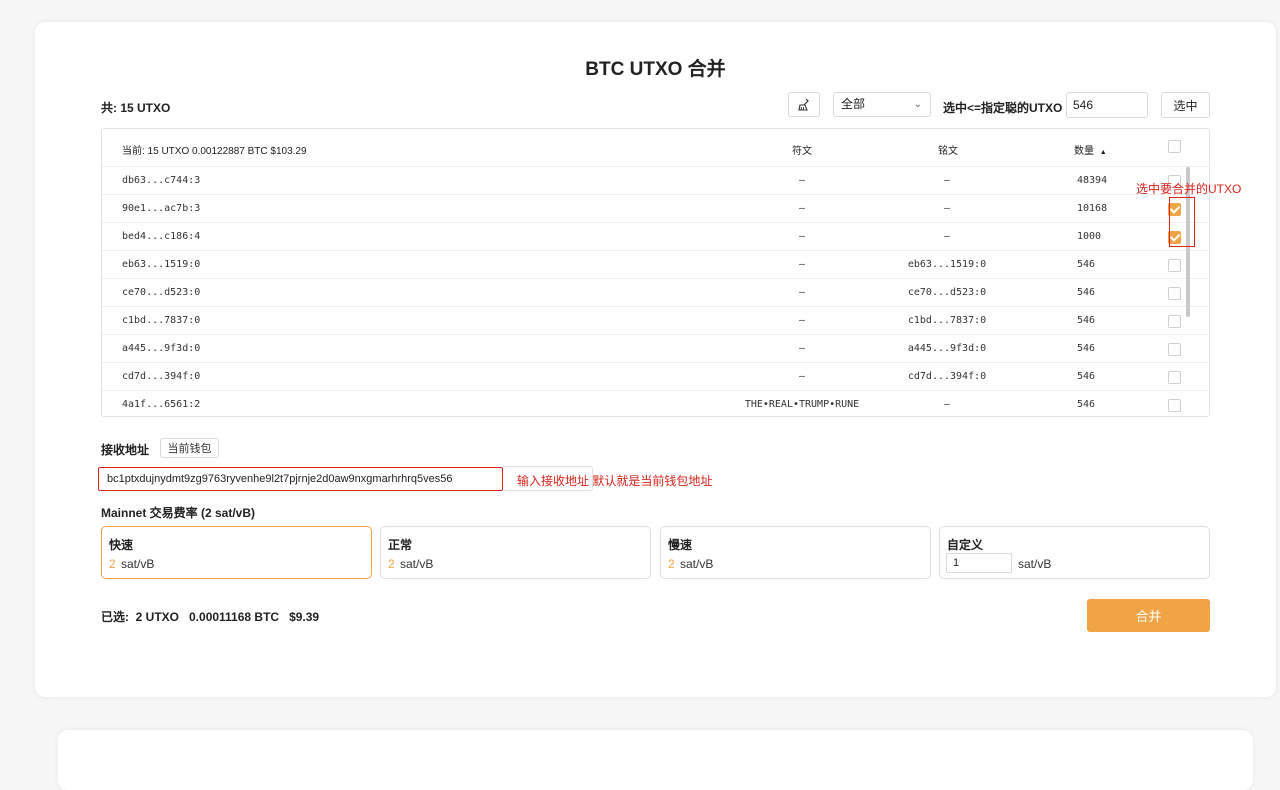 The height and width of the screenshot is (790, 1280). Describe the element at coordinates (655, 209) in the screenshot. I see `table-row: 90e1...ac7b:3— —10168` at that location.